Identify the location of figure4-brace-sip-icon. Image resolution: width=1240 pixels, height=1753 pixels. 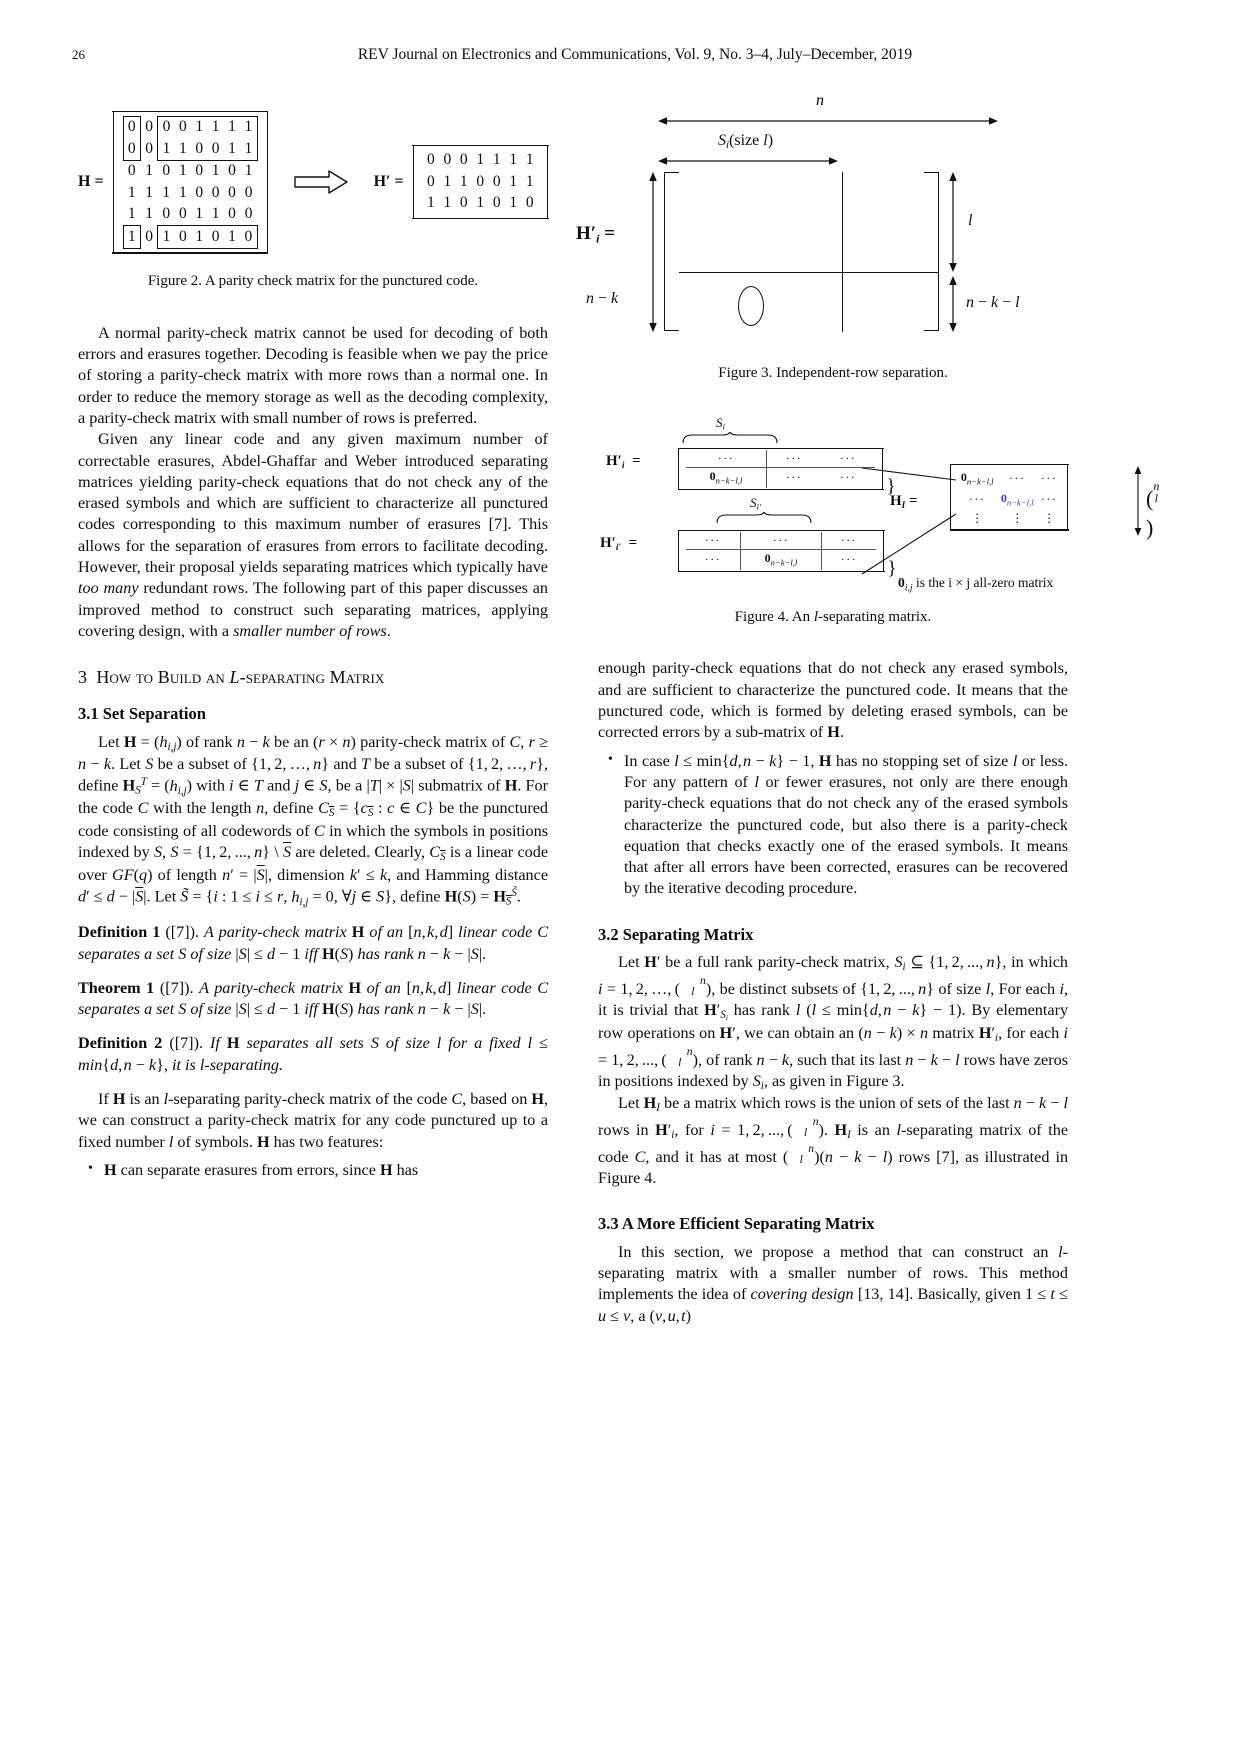
(764, 517).